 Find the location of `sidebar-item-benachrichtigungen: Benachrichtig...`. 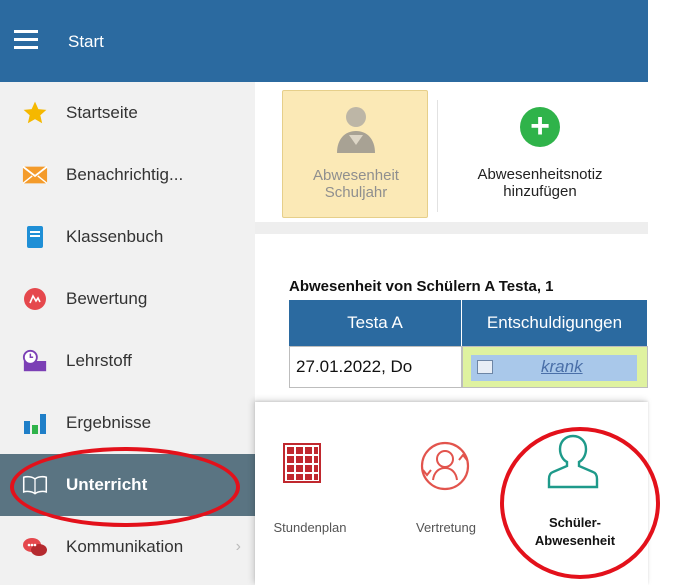

sidebar-item-benachrichtigungen: Benachrichtig... is located at coordinates (127, 175).